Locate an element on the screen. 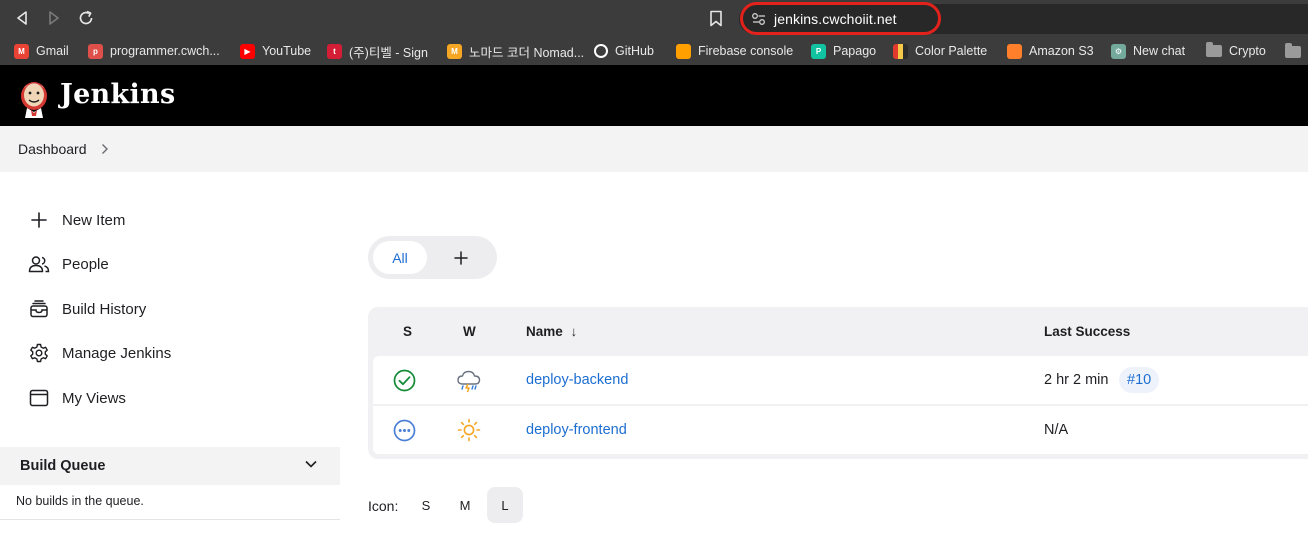 The width and height of the screenshot is (1308, 536). bookmark-label: Papago is located at coordinates (855, 51).